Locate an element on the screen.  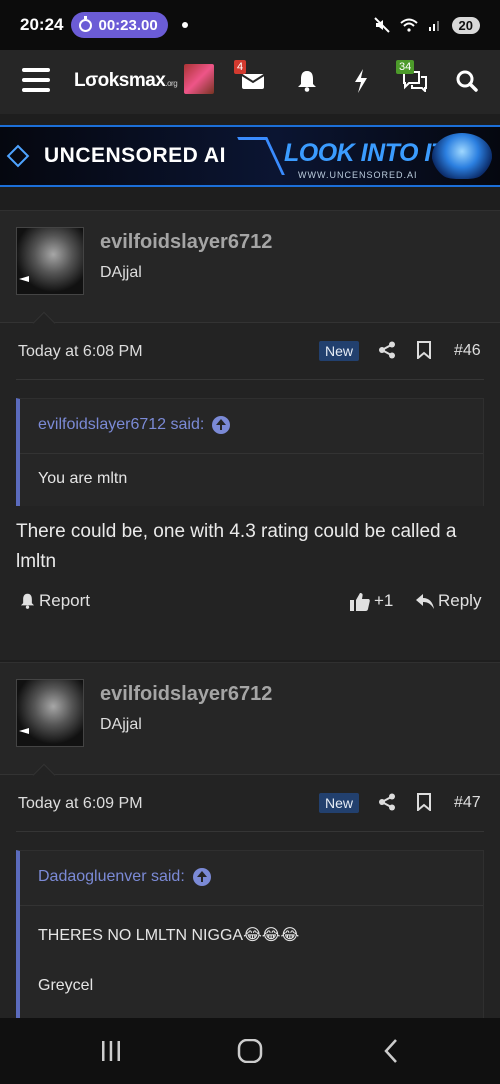
quote-author-link: Dadaogluenver said: is located at coordinates (124, 877).